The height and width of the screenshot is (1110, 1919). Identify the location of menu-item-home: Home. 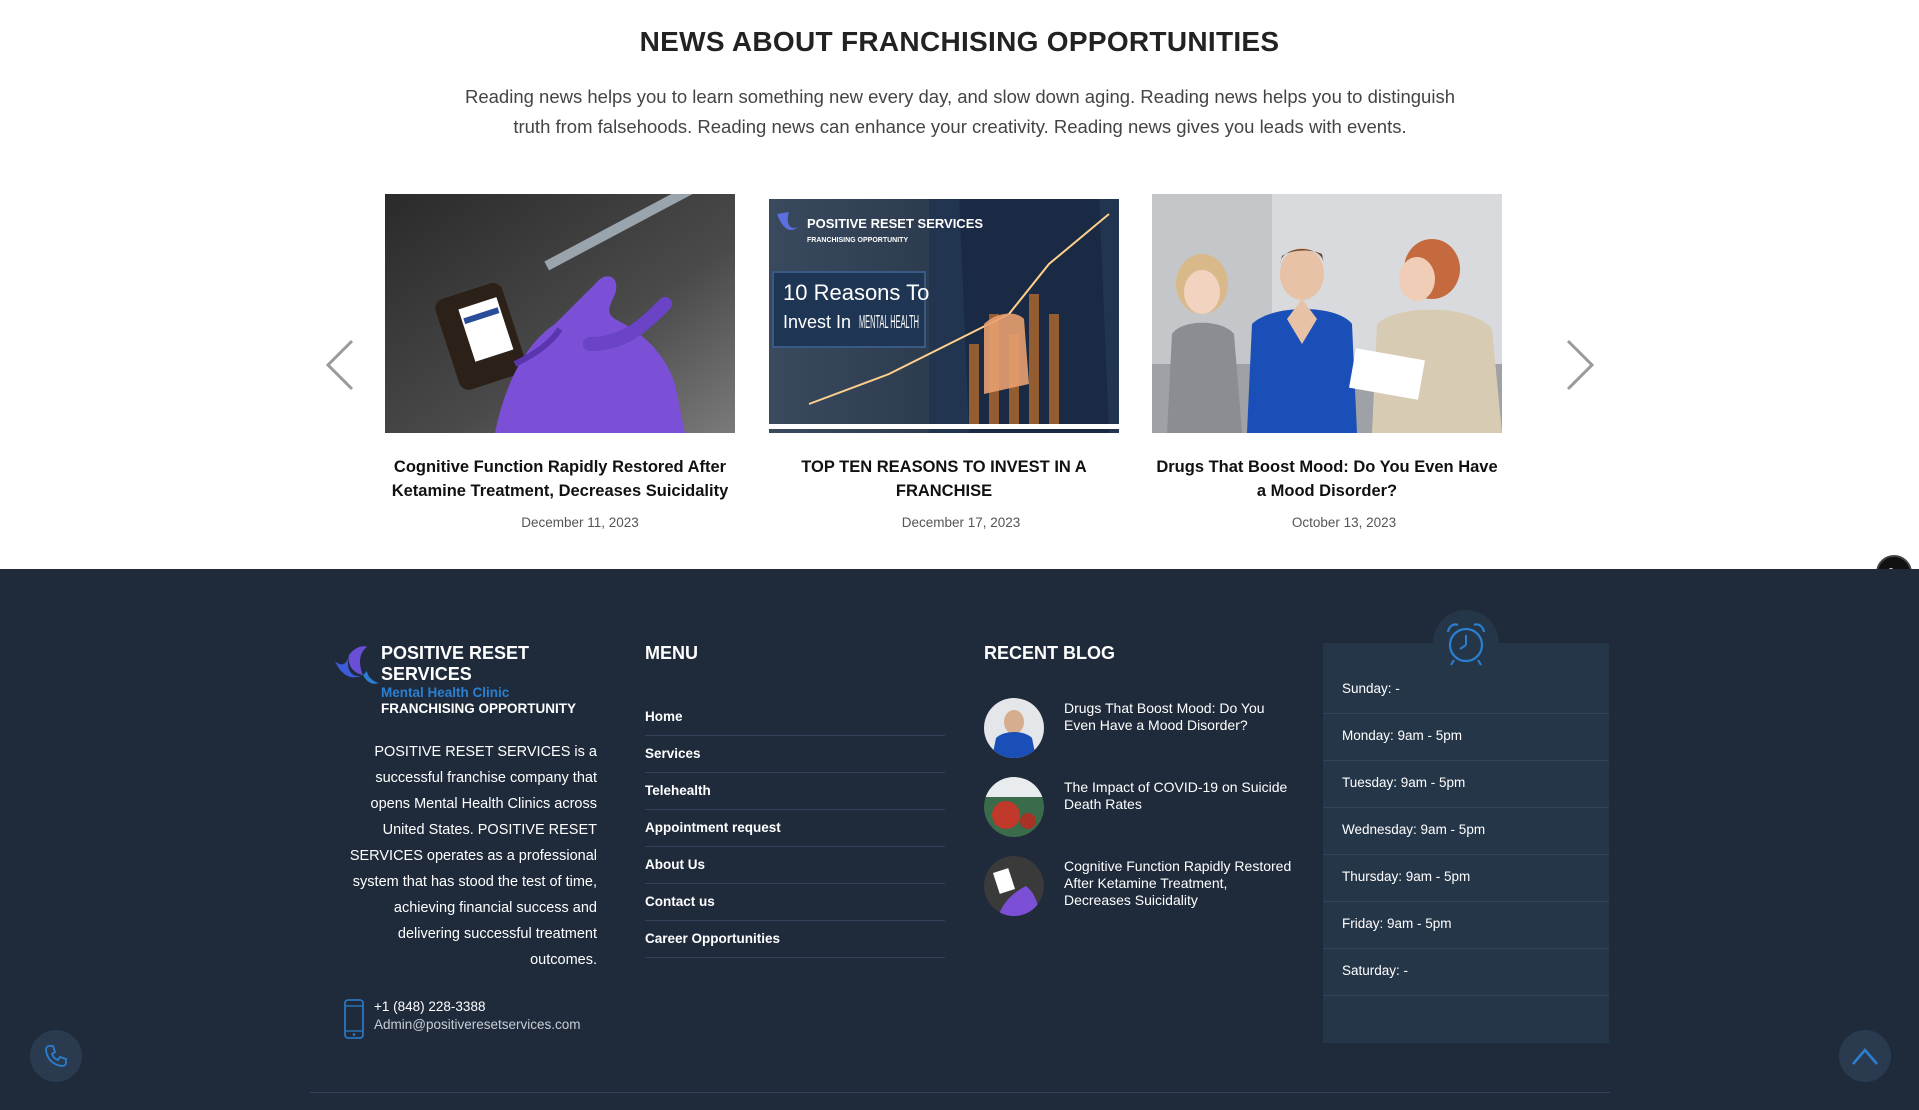
(795, 717).